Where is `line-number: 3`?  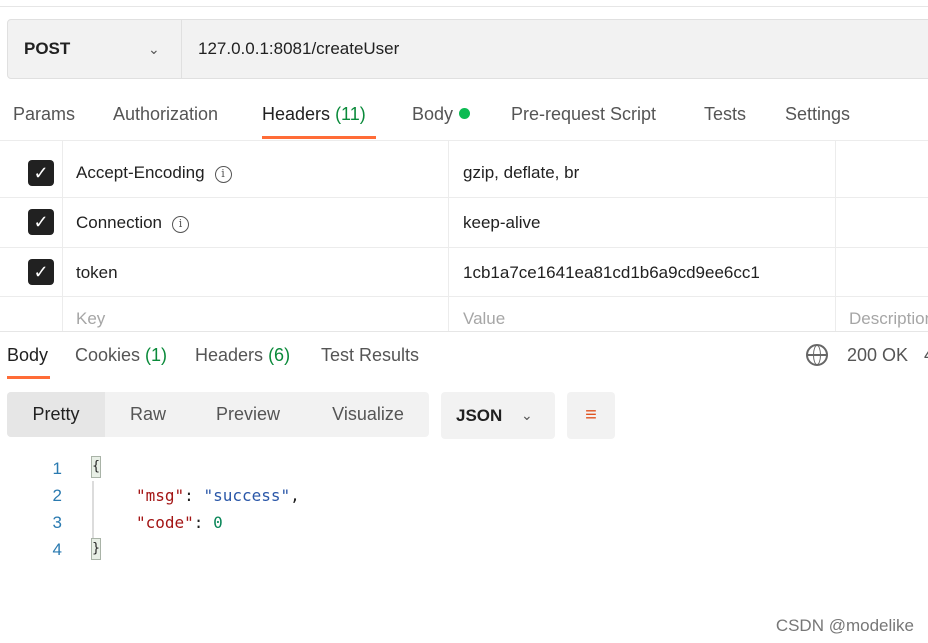 line-number: 3 is located at coordinates (57, 522).